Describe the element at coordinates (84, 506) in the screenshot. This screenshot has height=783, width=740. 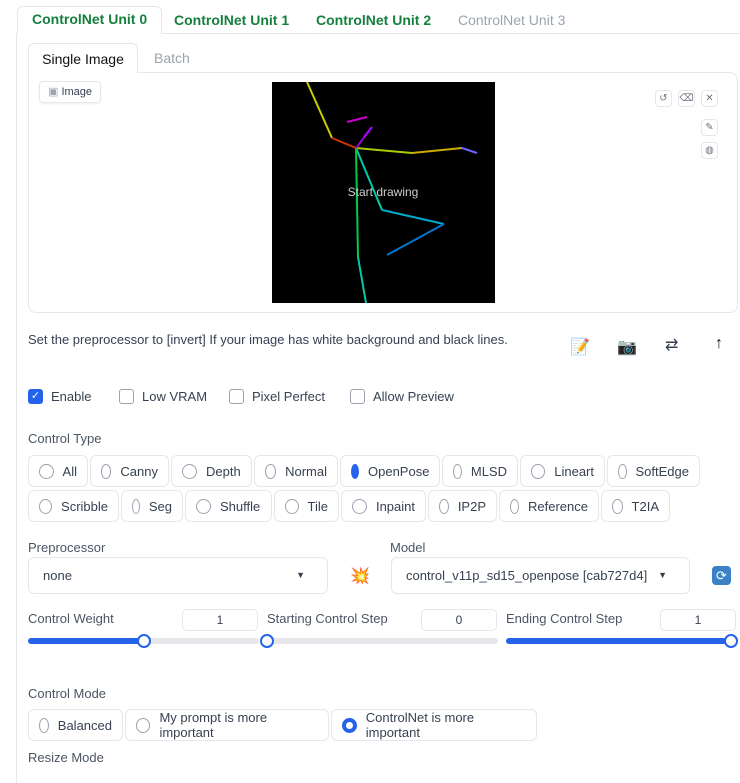
I see `radio-label: Scribble` at that location.